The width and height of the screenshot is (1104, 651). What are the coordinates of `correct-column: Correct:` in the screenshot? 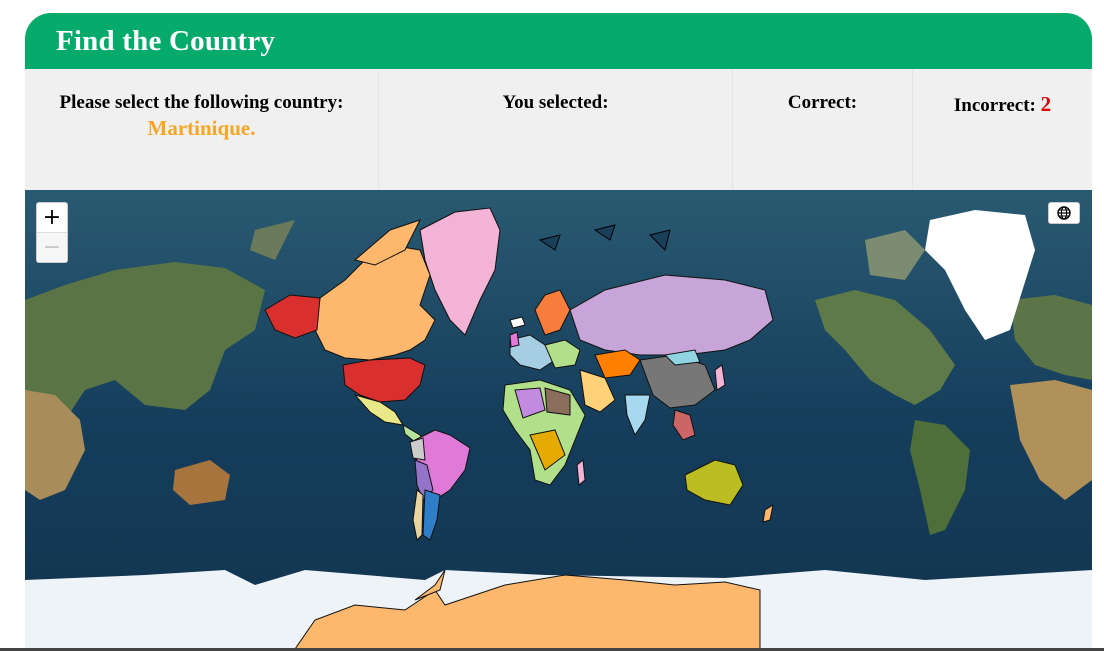 It's located at (823, 129).